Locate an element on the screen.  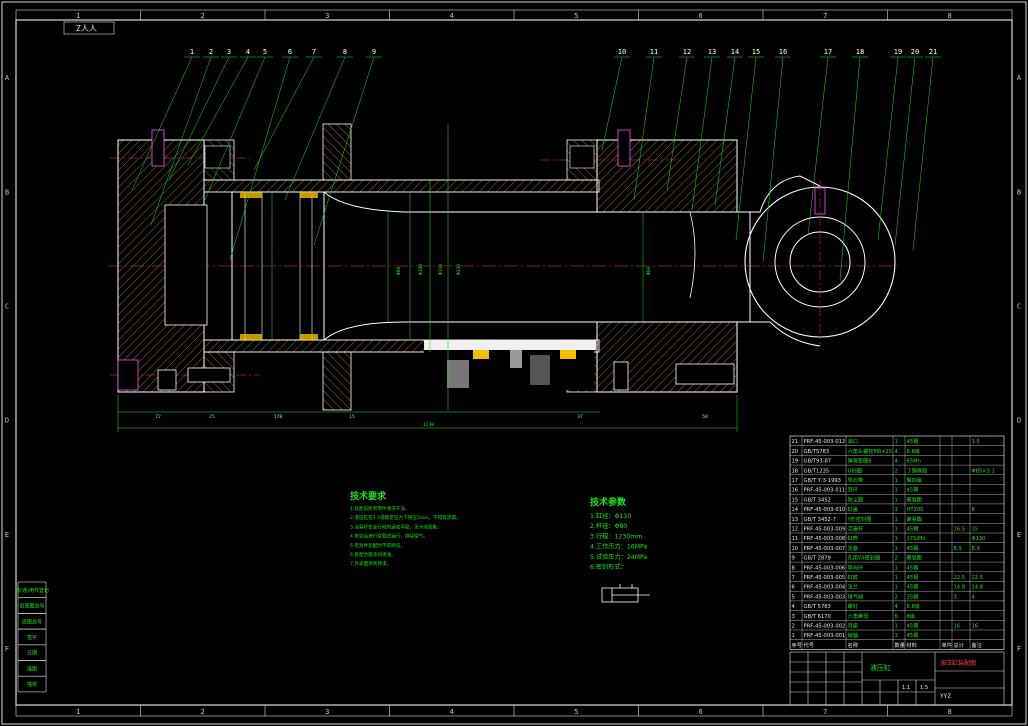
parts-list-header: 名称 is located at coordinates (853, 645).